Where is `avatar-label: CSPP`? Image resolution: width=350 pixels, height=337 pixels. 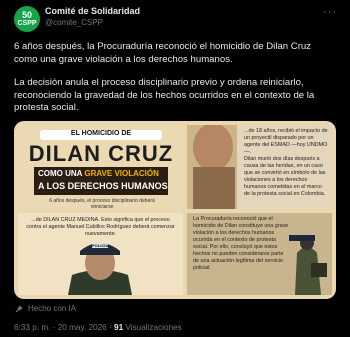 avatar-label: CSPP is located at coordinates (27, 23).